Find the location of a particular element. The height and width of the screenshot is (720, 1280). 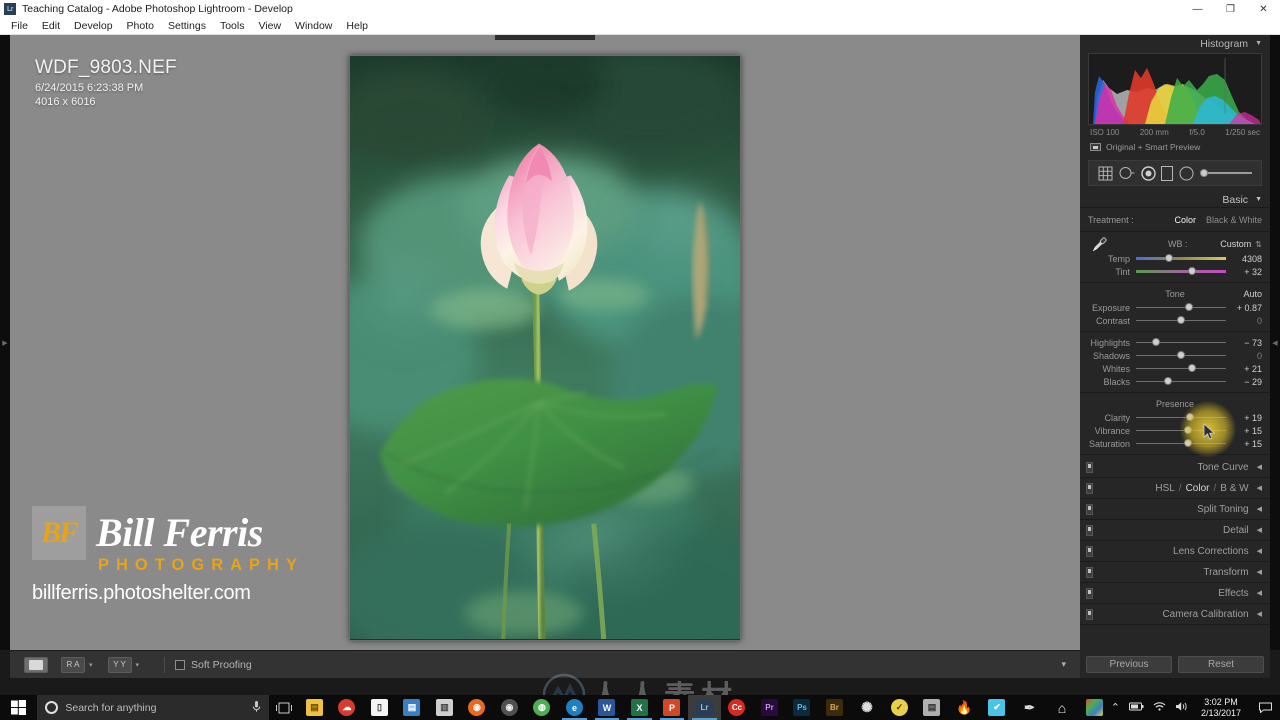

slider-exposure: Exposure + 0.87 is located at coordinates (1175, 307).